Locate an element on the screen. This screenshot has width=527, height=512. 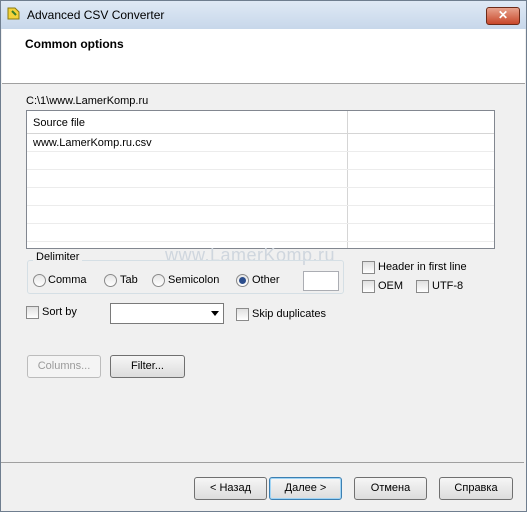
radio-tab is located at coordinates (110, 280).